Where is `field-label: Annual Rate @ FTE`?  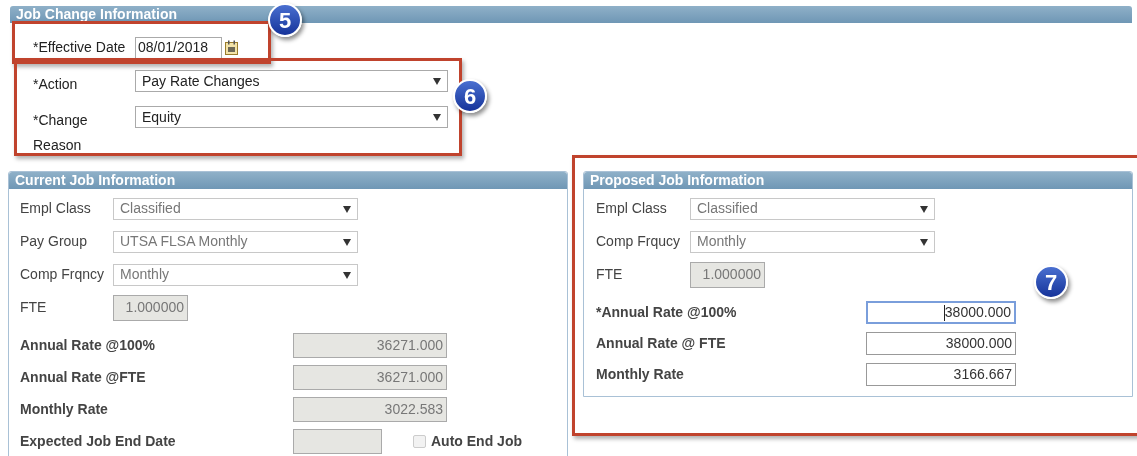
field-label: Annual Rate @ FTE is located at coordinates (661, 343).